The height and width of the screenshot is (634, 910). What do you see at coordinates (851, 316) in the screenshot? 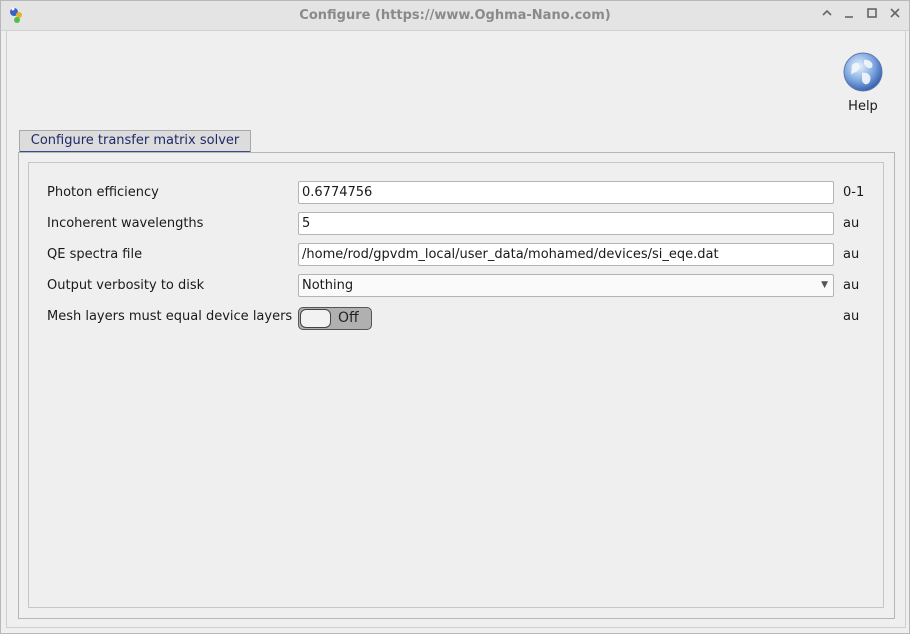
I see `mesh-layers-unit: au` at bounding box center [851, 316].